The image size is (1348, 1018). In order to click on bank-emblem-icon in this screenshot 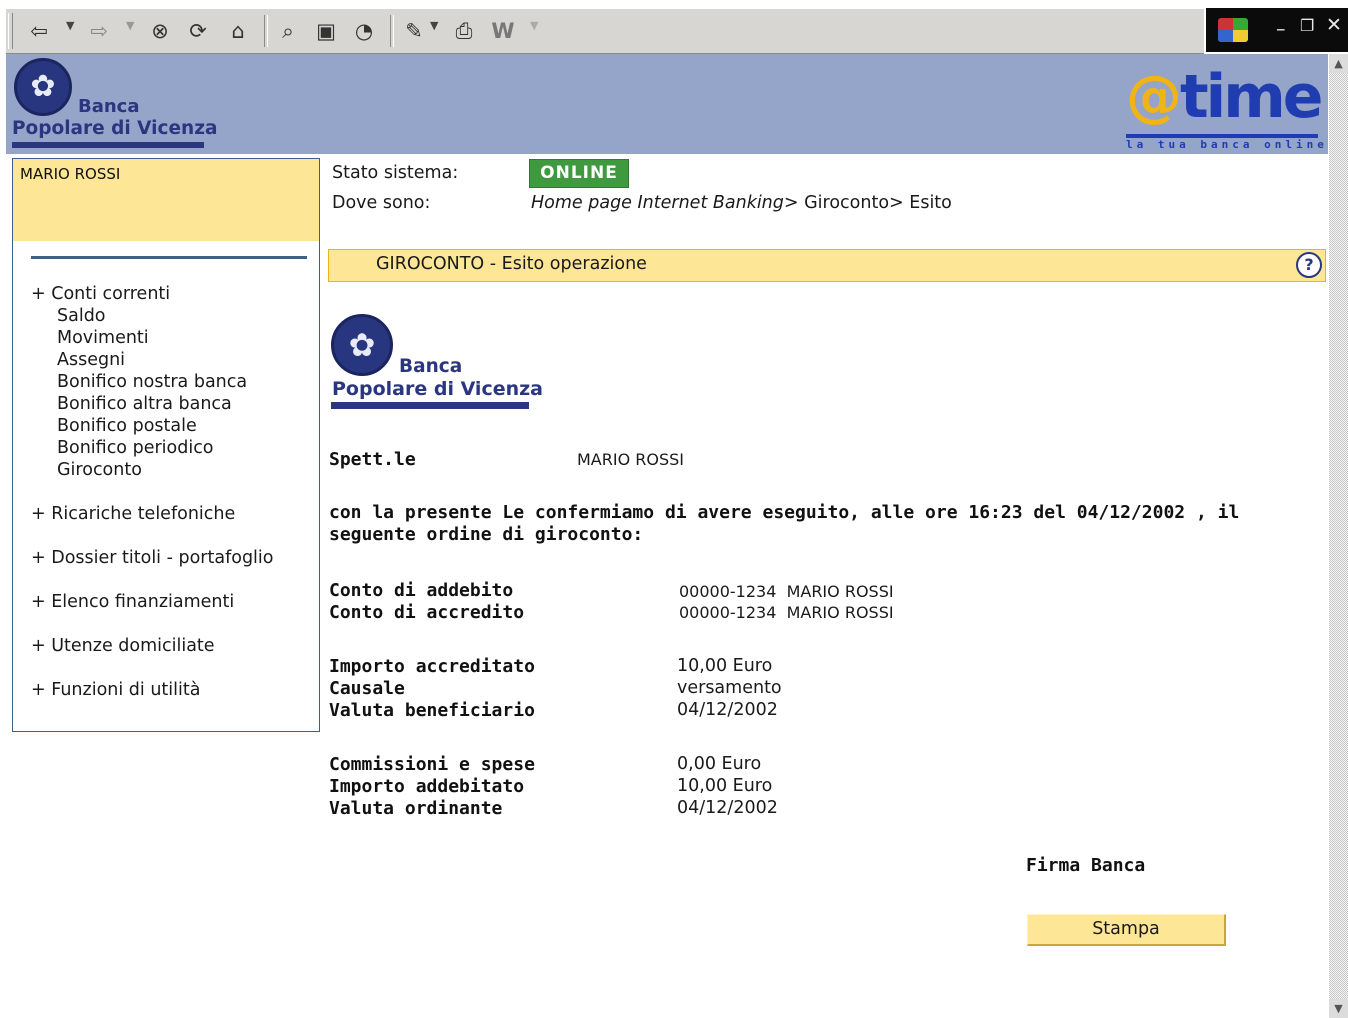, I will do `click(43, 87)`.